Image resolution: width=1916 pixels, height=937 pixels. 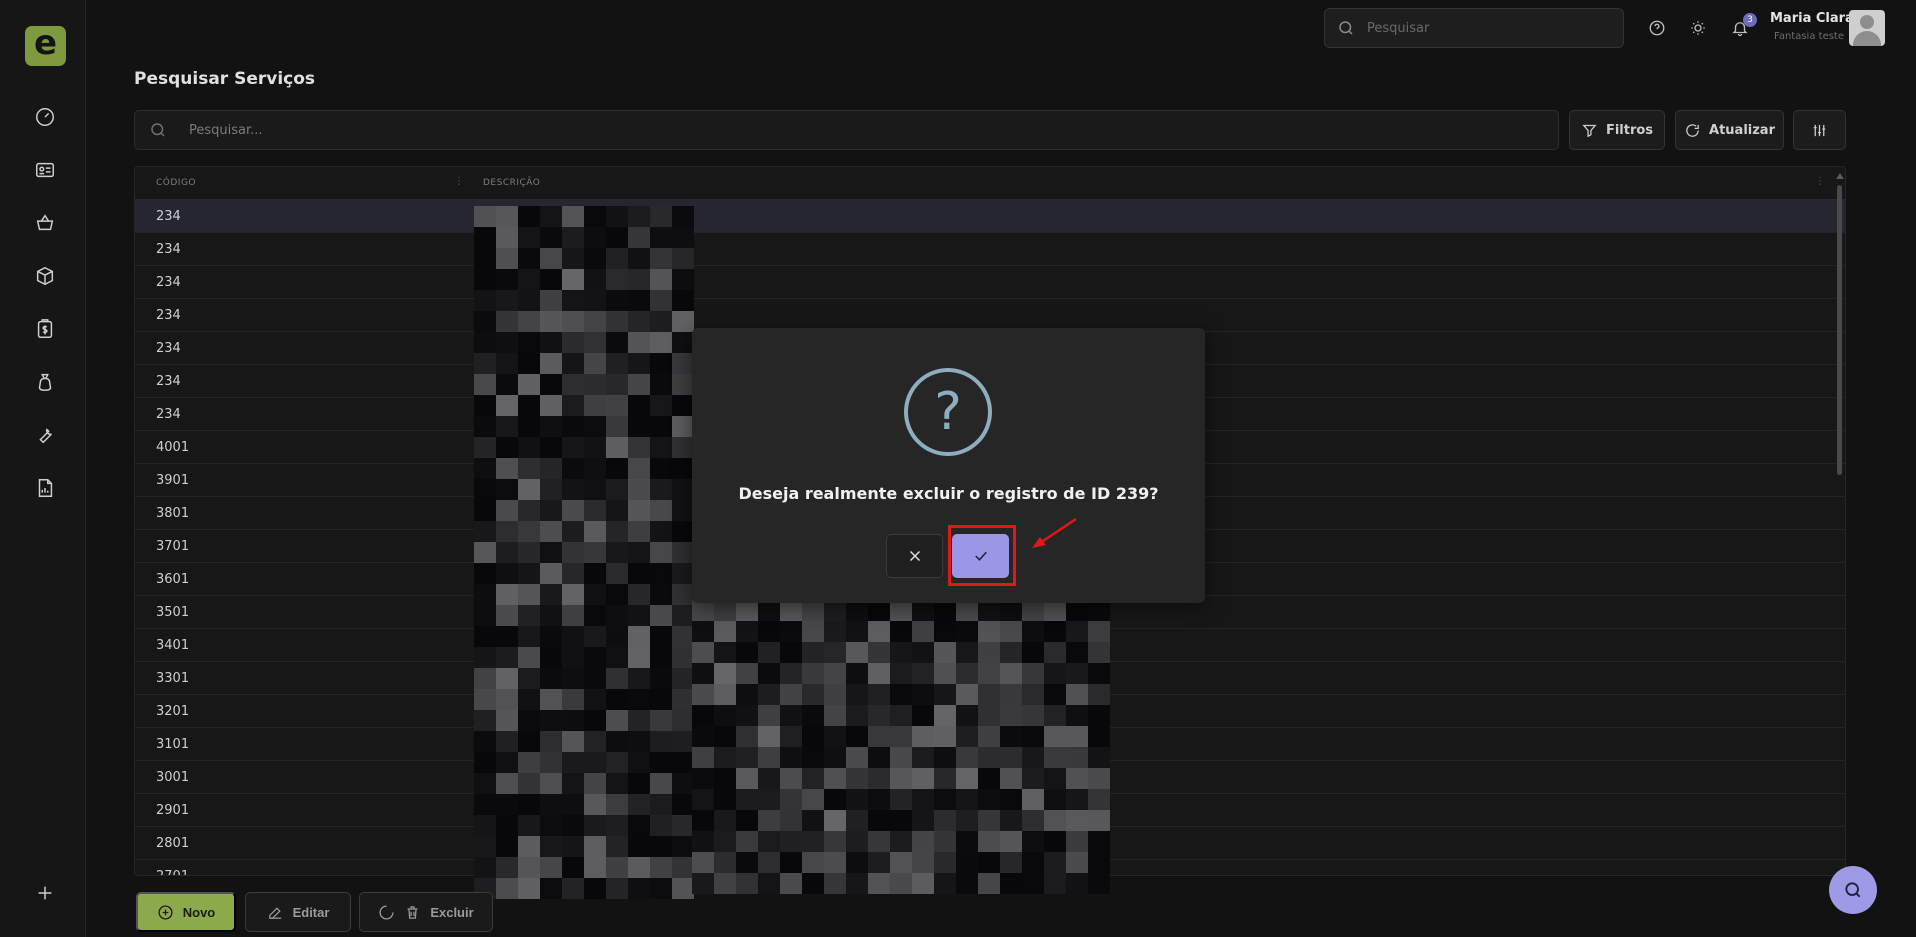 I want to click on scrollbar-thumb, so click(x=1839, y=330).